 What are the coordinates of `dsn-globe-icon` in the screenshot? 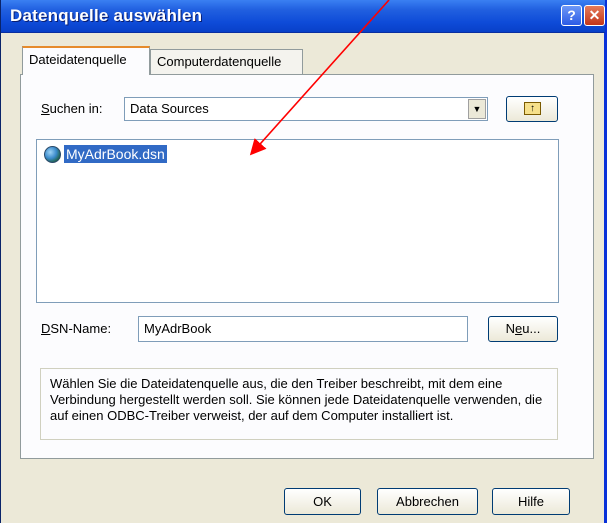 It's located at (52, 154).